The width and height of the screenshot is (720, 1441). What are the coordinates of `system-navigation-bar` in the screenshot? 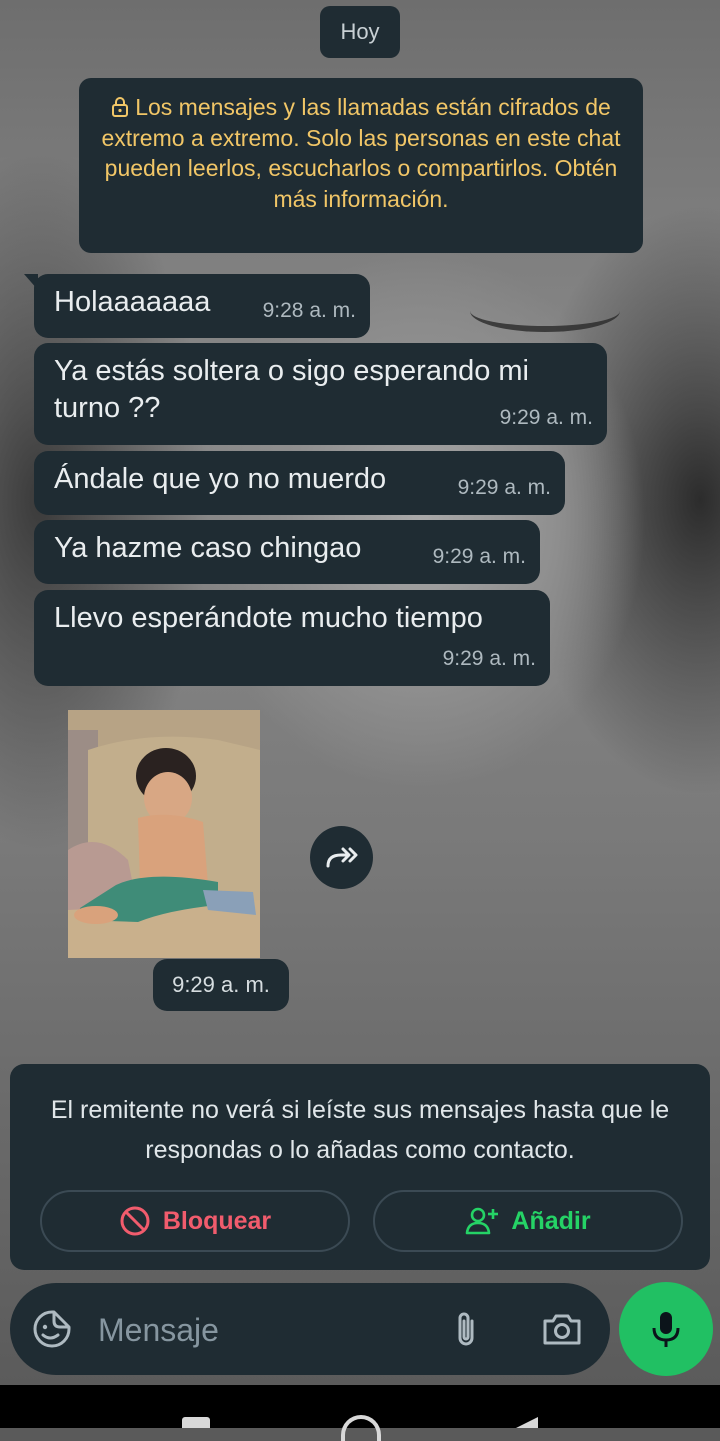 It's located at (360, 1406).